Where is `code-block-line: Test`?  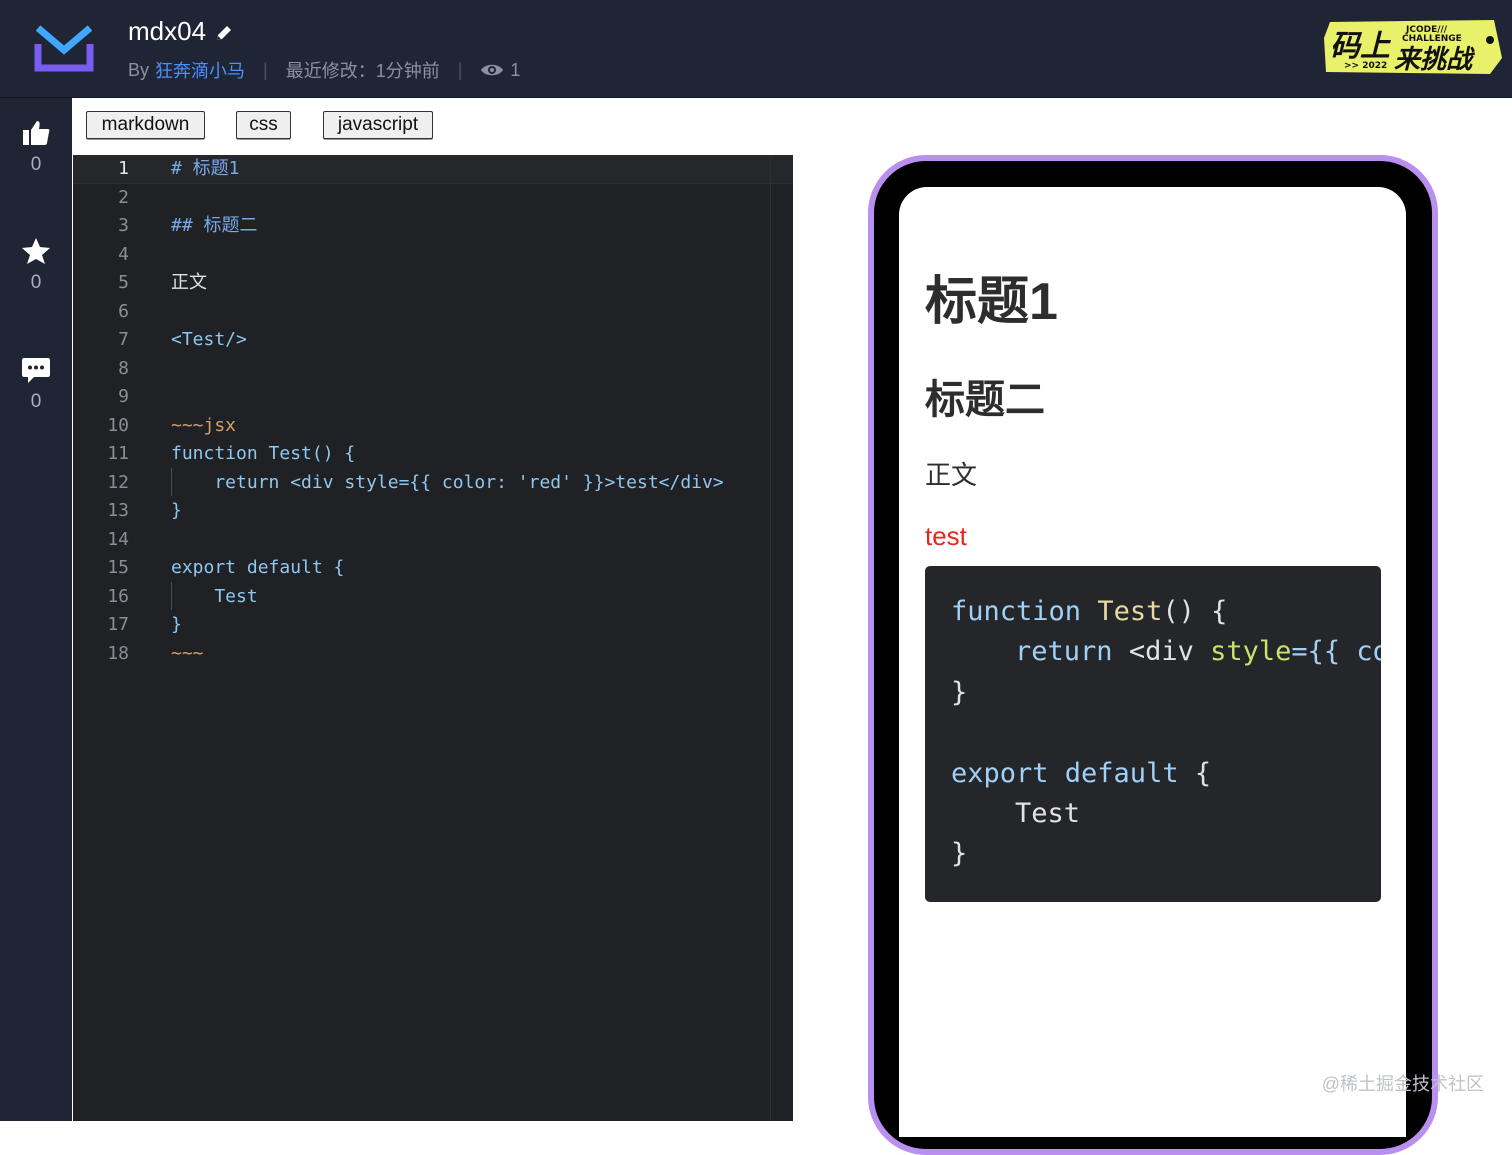 code-block-line: Test is located at coordinates (1048, 813).